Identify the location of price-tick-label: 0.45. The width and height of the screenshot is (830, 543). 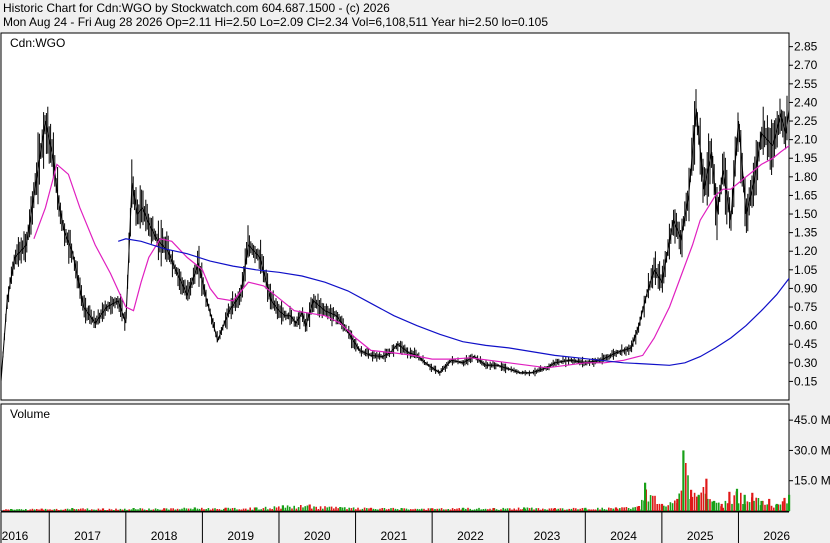
(806, 344).